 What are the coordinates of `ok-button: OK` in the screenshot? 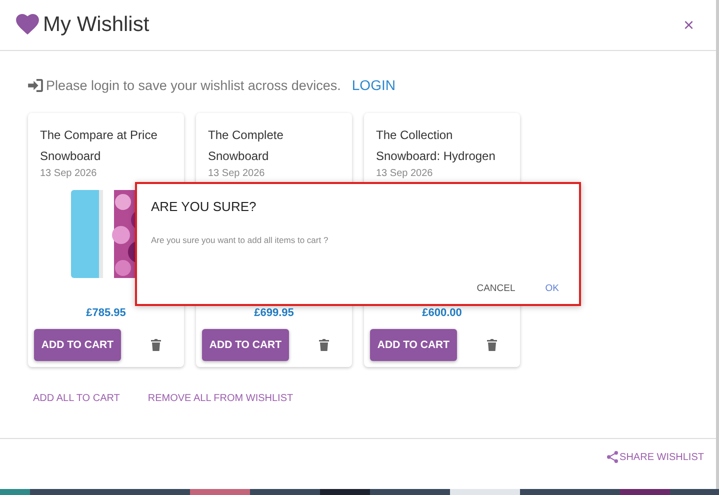 It's located at (552, 288).